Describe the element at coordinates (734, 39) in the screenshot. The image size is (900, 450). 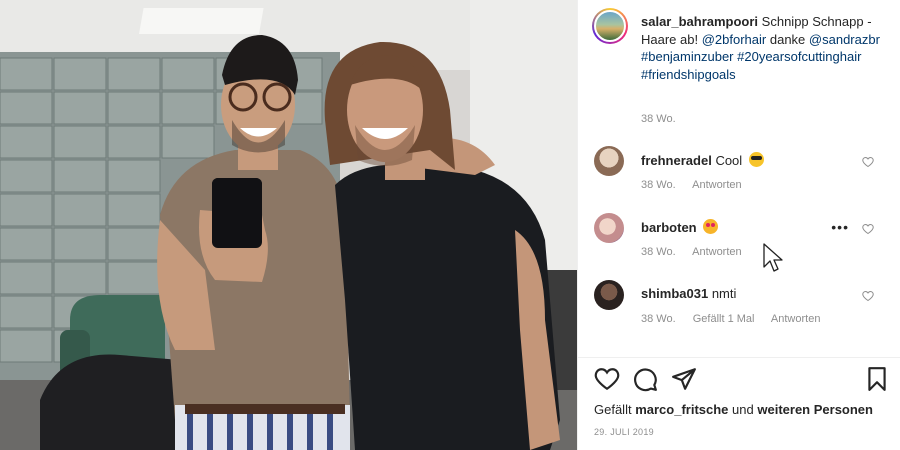
I see `mention-link: @2bforhair` at that location.